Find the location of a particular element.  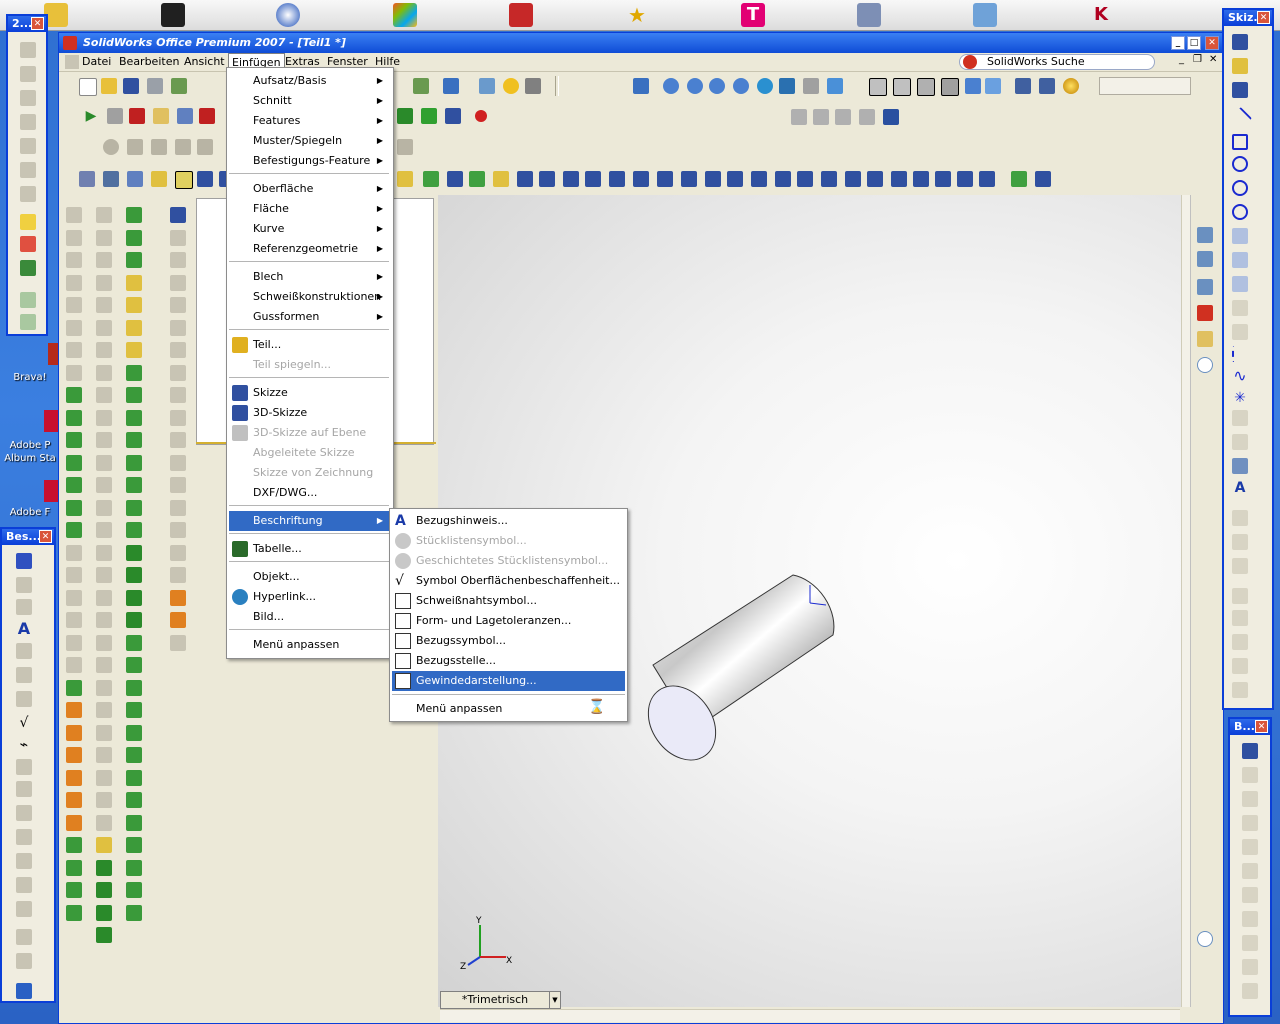

circle-icon is located at coordinates (111, 147).